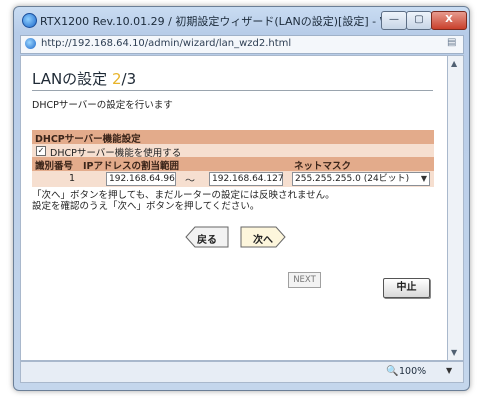 This screenshot has width=480, height=401. What do you see at coordinates (406, 288) in the screenshot?
I see `cancel-button: 中止` at bounding box center [406, 288].